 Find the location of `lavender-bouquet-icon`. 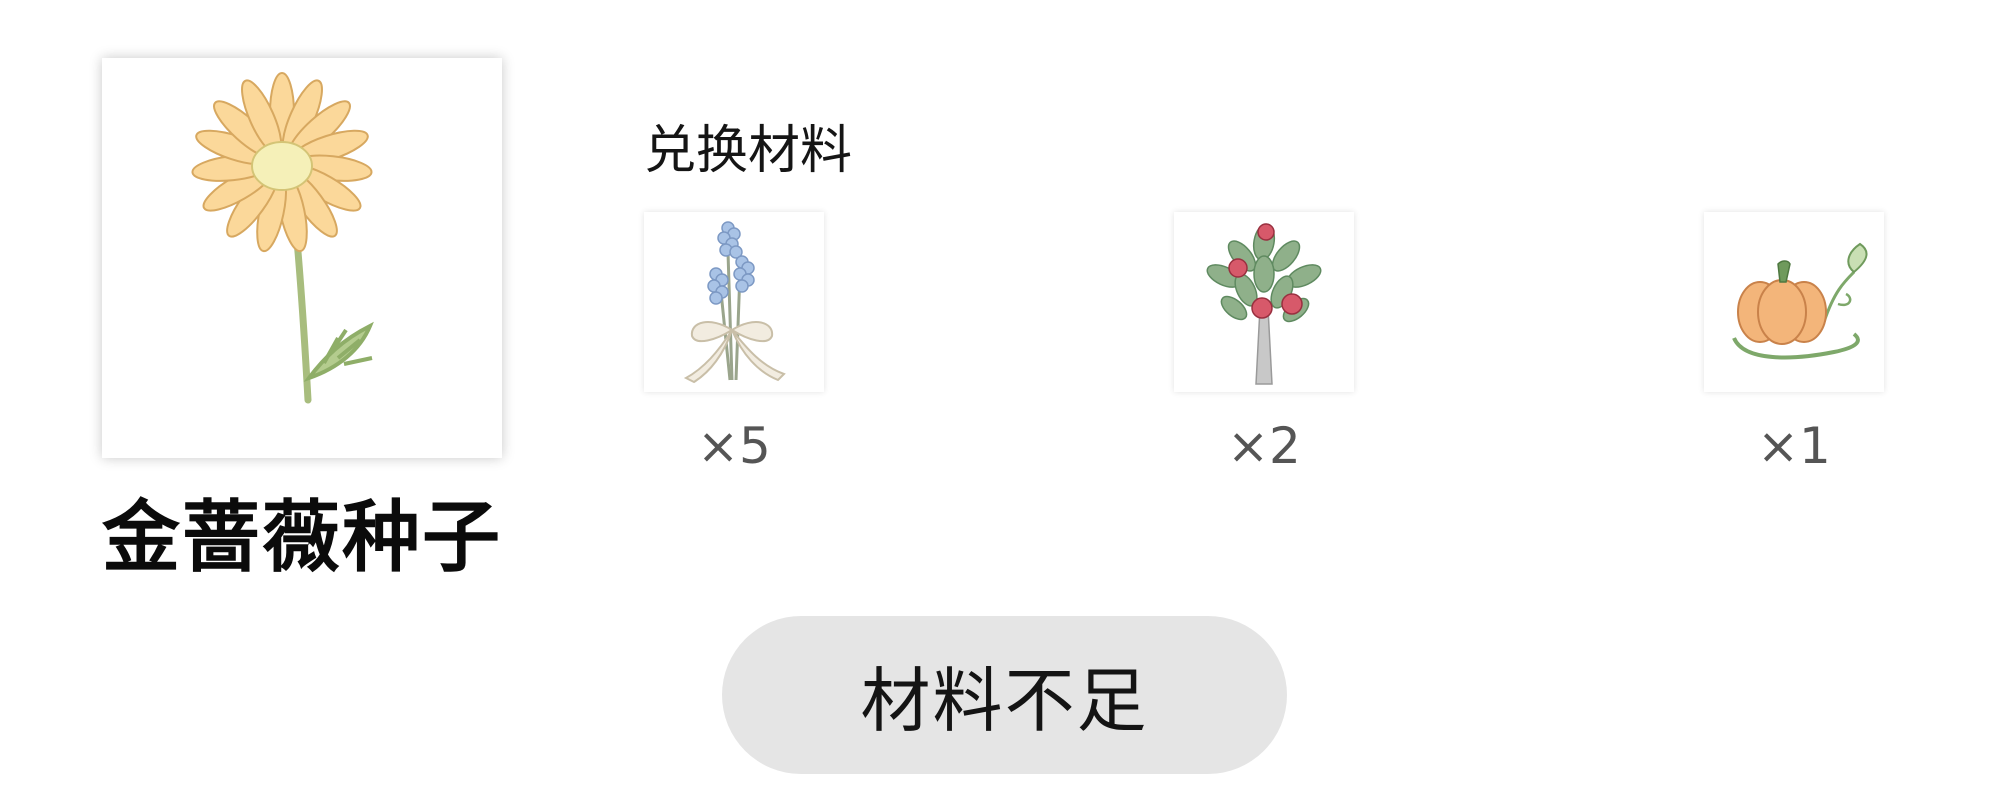

lavender-bouquet-icon is located at coordinates (734, 302).